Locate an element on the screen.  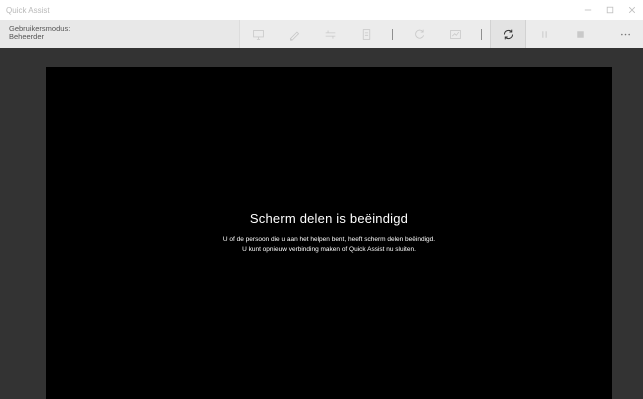
select-monitor-button is located at coordinates (258, 34).